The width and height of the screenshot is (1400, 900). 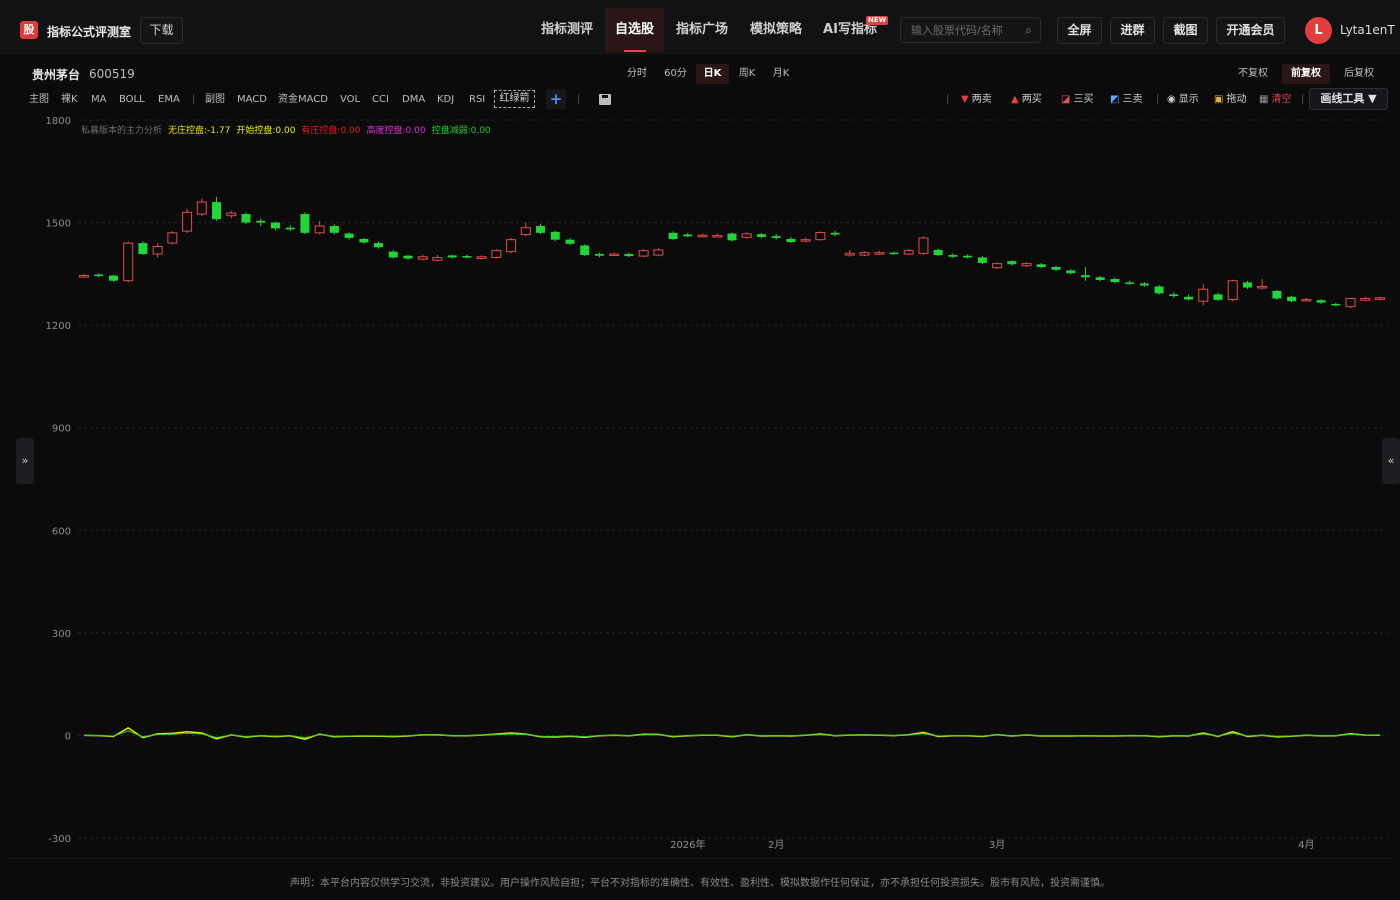 I want to click on adjust-forward: 前复权, so click(x=1306, y=74).